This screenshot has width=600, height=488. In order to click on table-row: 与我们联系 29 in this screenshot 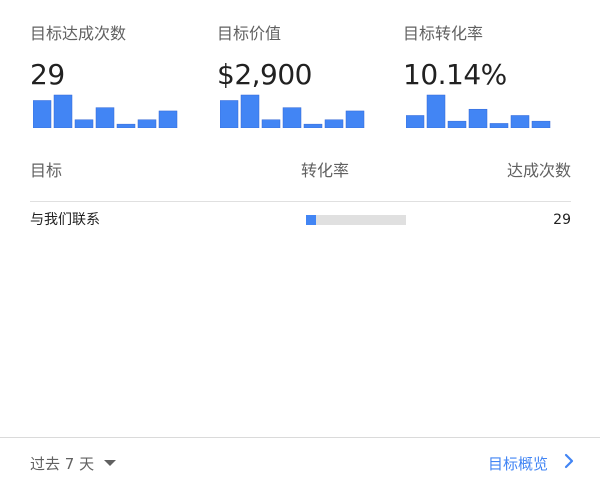, I will do `click(300, 220)`.